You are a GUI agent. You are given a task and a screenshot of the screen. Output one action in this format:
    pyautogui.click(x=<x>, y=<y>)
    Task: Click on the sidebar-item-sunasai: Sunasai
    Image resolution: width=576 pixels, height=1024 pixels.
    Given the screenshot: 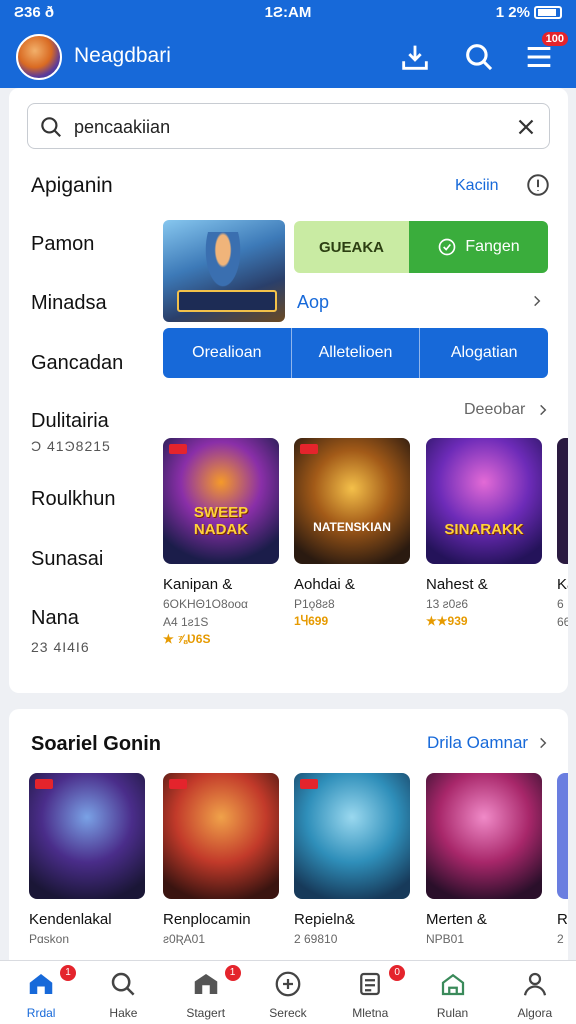 What is the action you would take?
    pyautogui.click(x=67, y=559)
    